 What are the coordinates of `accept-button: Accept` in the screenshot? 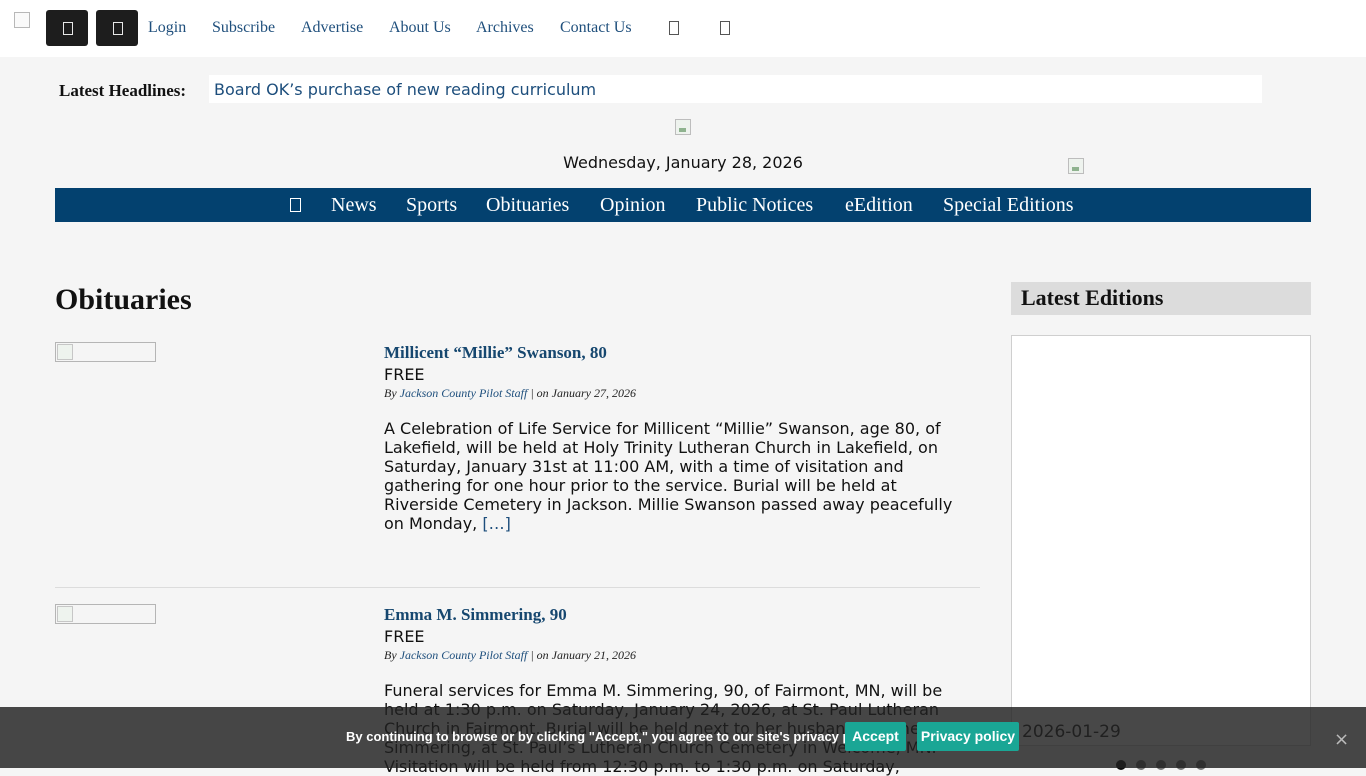 It's located at (875, 736).